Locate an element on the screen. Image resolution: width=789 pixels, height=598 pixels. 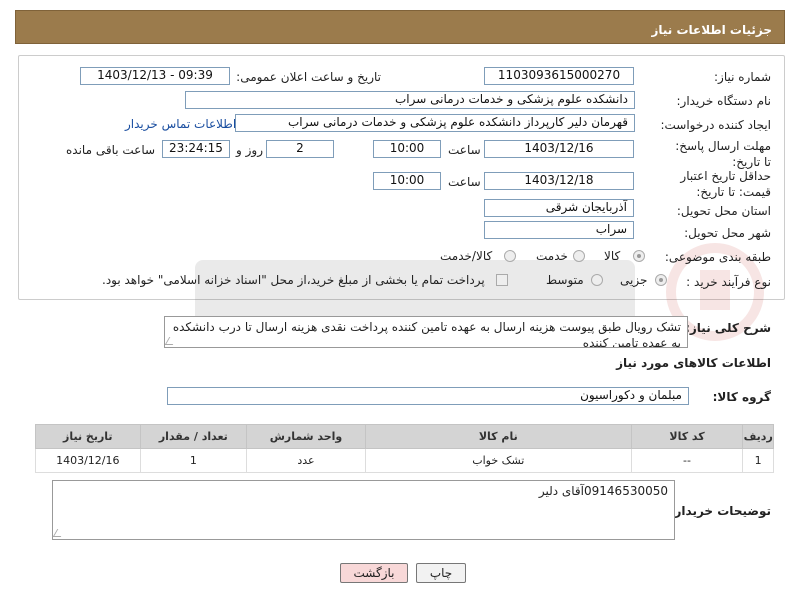
need-number-label: شماره نیاز: is located at coordinates (742, 77).